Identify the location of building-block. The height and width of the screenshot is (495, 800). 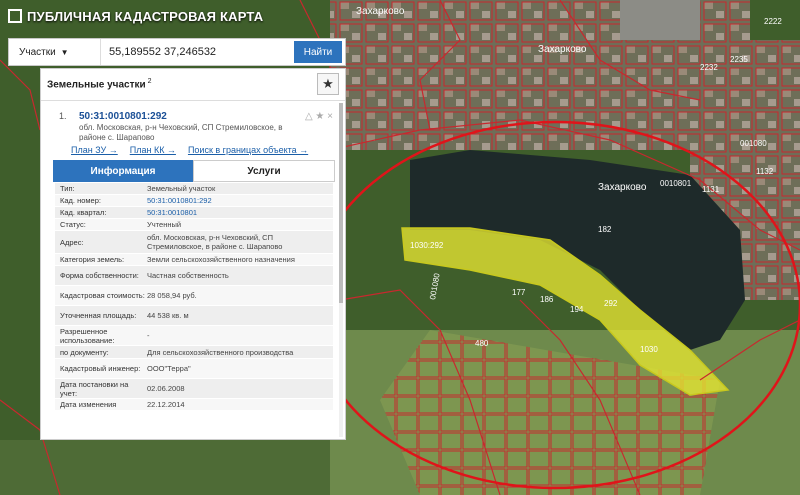
(660, 20).